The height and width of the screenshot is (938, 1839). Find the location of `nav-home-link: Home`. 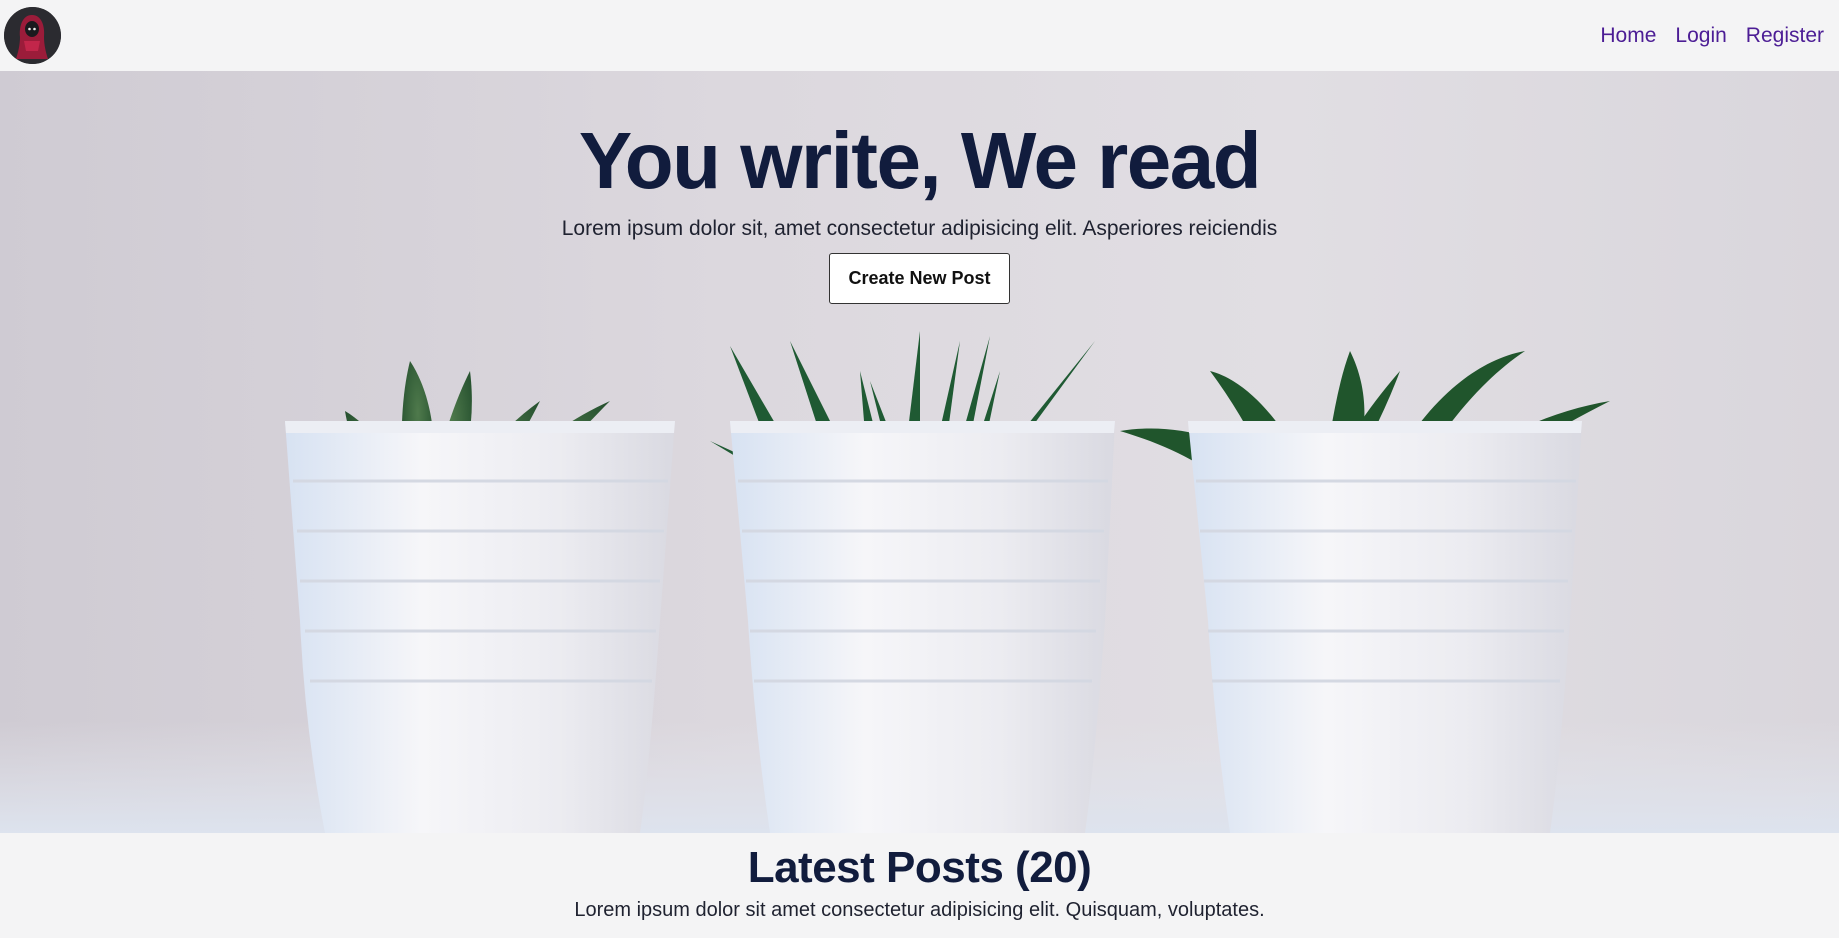

nav-home-link: Home is located at coordinates (1628, 36).